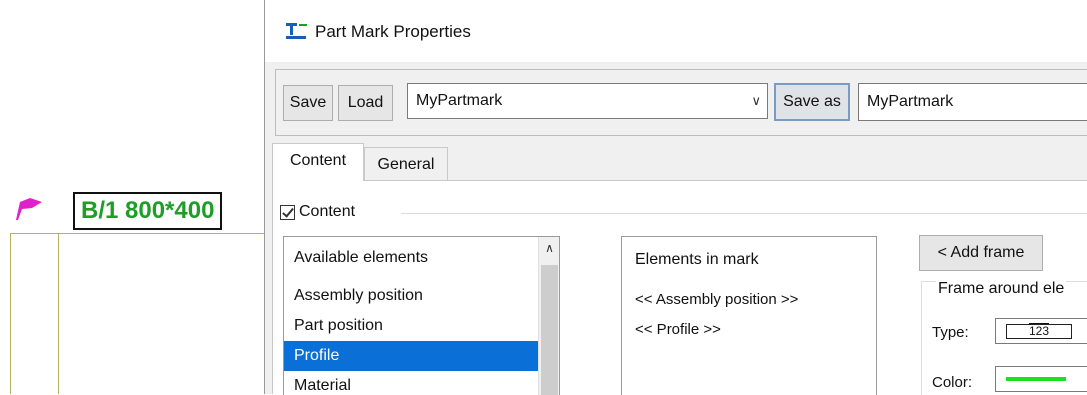 This screenshot has width=1087, height=395. I want to click on part-mark-app-icon, so click(296, 31).